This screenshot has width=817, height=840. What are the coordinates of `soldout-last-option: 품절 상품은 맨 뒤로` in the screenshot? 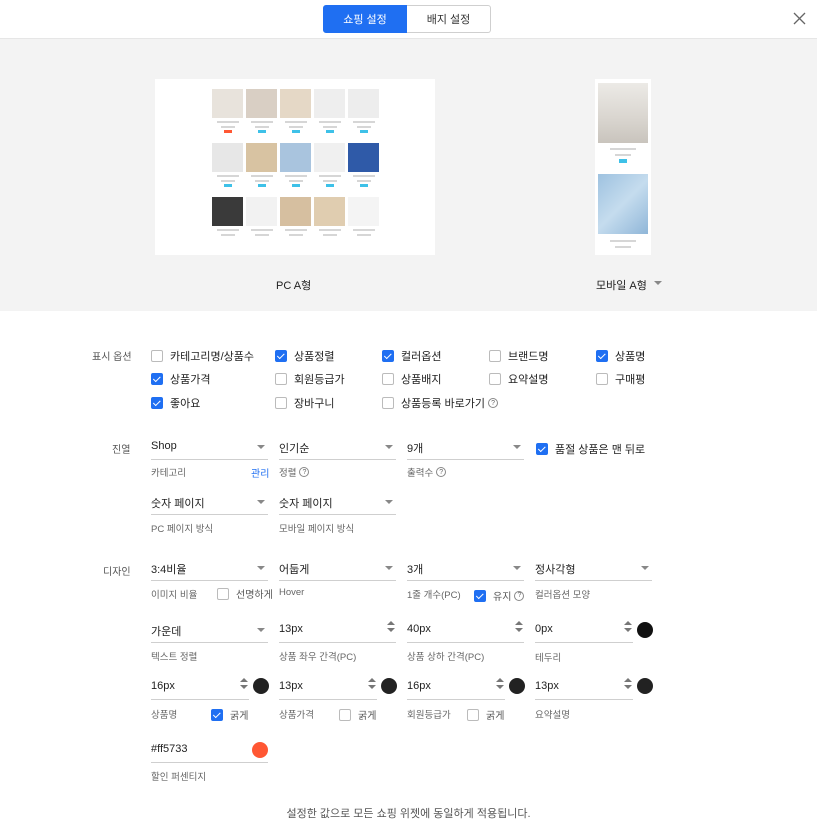 It's located at (590, 449).